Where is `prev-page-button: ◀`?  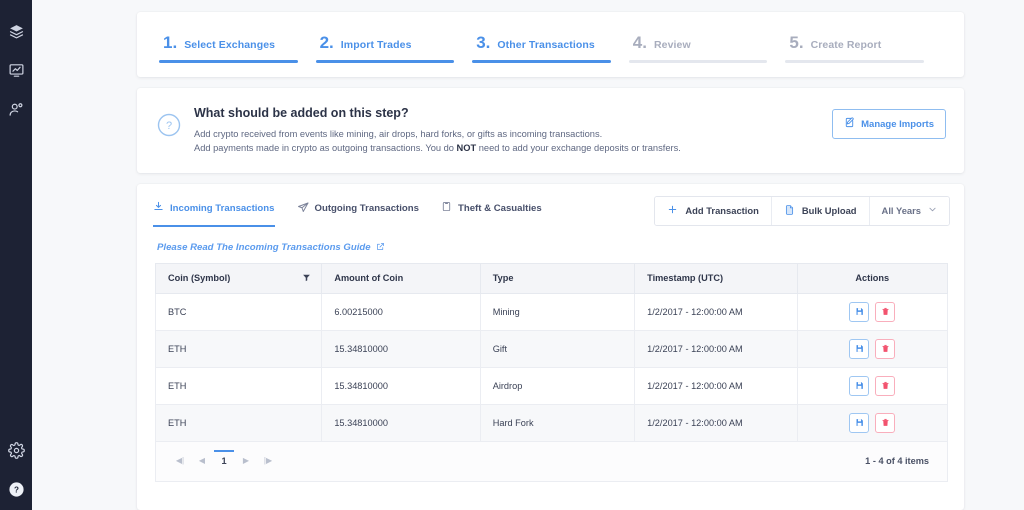
prev-page-button: ◀ is located at coordinates (202, 461).